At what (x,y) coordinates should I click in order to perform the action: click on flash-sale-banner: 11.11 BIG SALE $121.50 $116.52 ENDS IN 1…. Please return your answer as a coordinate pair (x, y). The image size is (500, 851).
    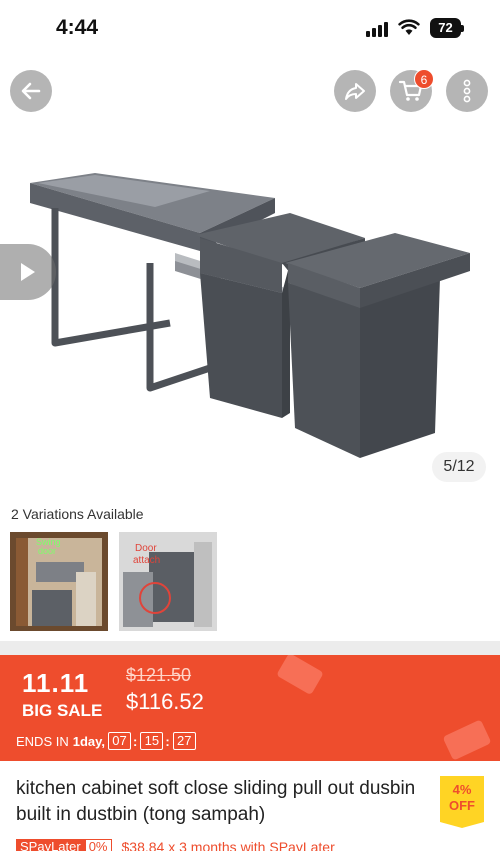
    Looking at the image, I should click on (250, 708).